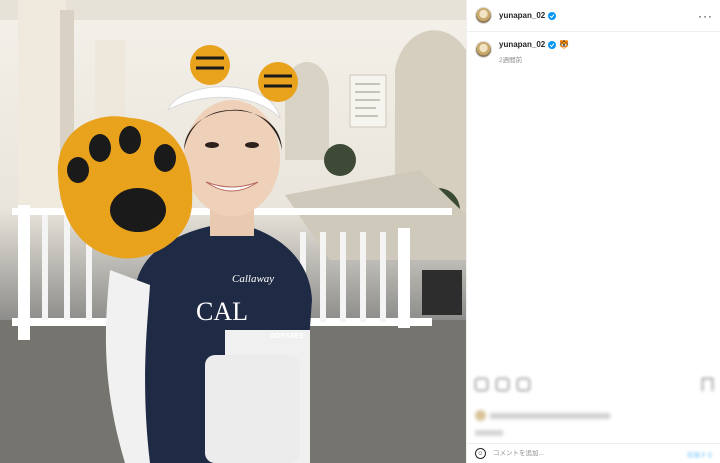 Image resolution: width=720 pixels, height=463 pixels. Describe the element at coordinates (522, 15) in the screenshot. I see `header-username: yunapan_02` at that location.